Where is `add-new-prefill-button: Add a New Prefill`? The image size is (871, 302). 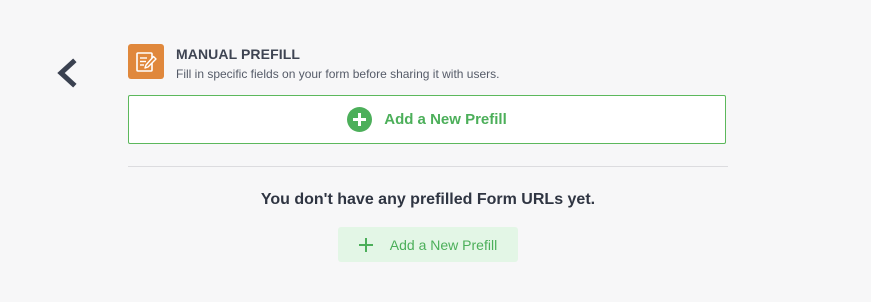
add-new-prefill-button: Add a New Prefill is located at coordinates (427, 119).